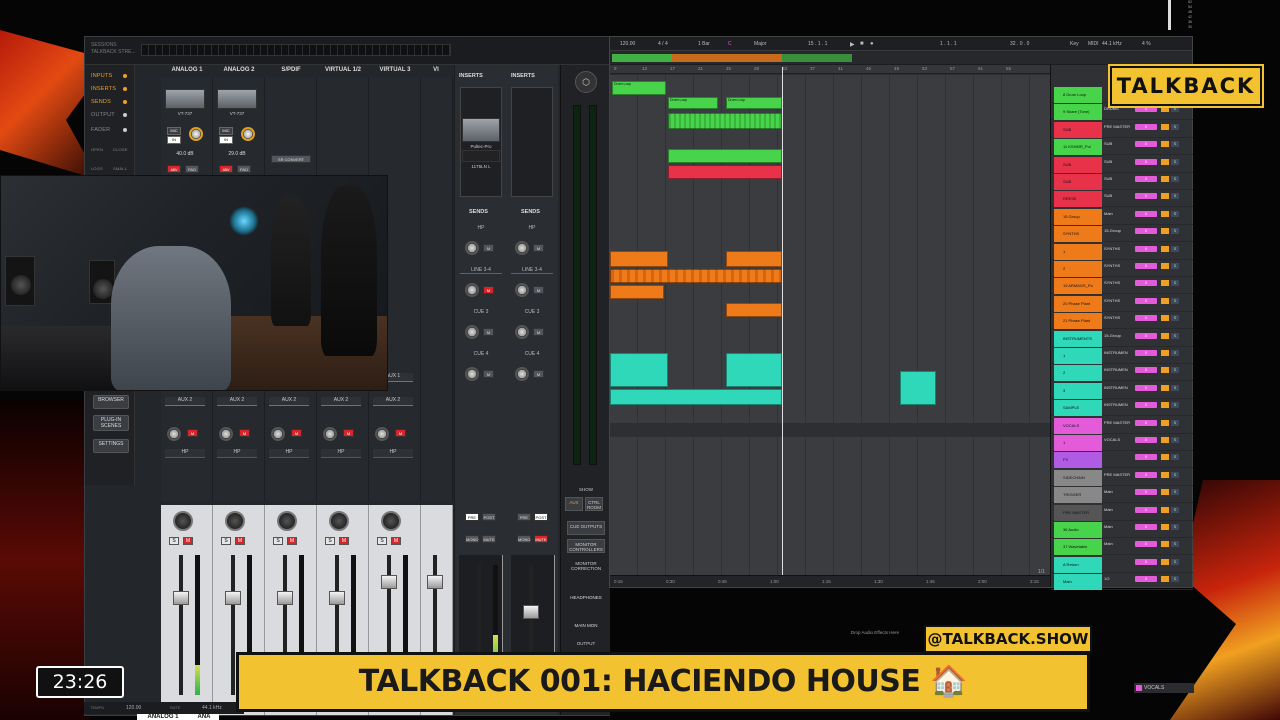  Describe the element at coordinates (1122, 338) in the screenshot. I see `track-row: INSTRUMENTS 15-Group 0 S` at that location.